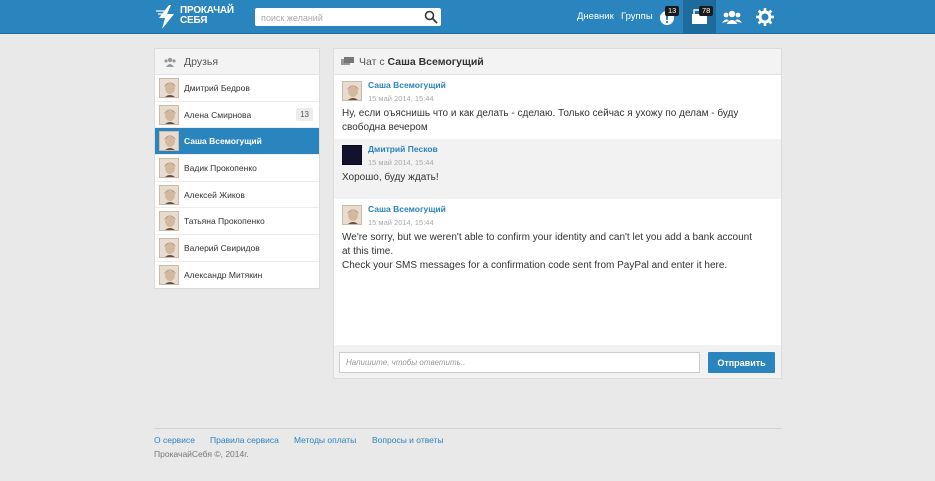 Image resolution: width=935 pixels, height=481 pixels. What do you see at coordinates (194, 20) in the screenshot?
I see `logo-line-2: СЕБЯ` at bounding box center [194, 20].